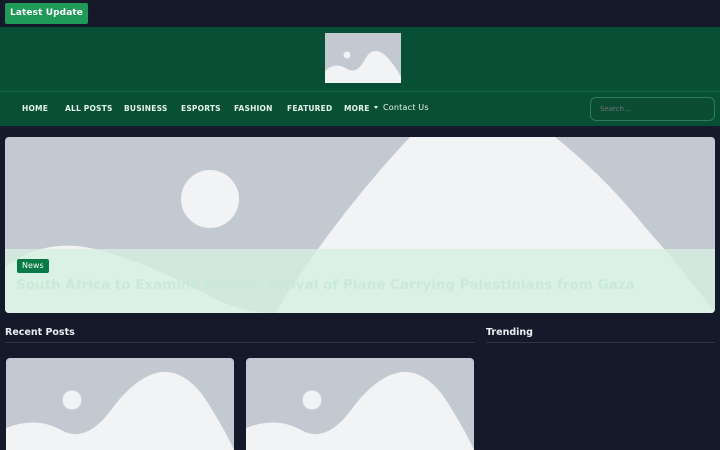 The width and height of the screenshot is (720, 450). I want to click on latest-update-button: Latest Update, so click(46, 13).